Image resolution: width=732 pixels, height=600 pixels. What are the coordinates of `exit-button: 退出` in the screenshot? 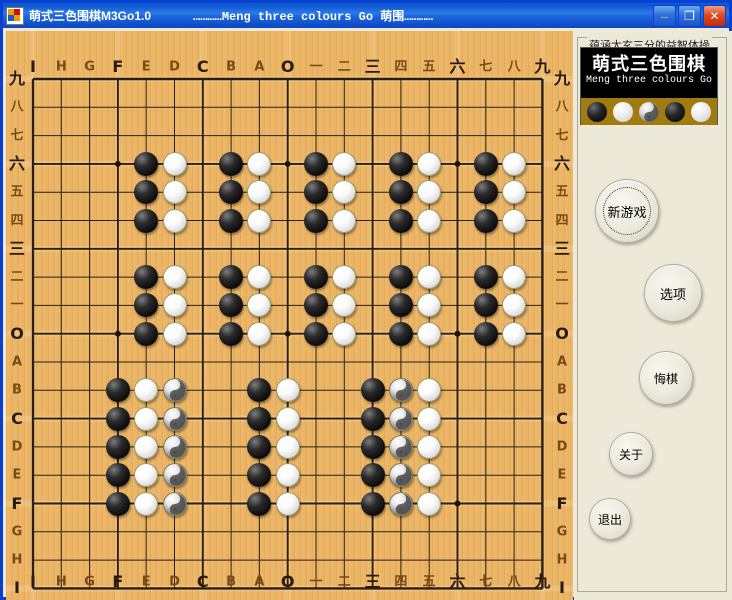 It's located at (610, 519).